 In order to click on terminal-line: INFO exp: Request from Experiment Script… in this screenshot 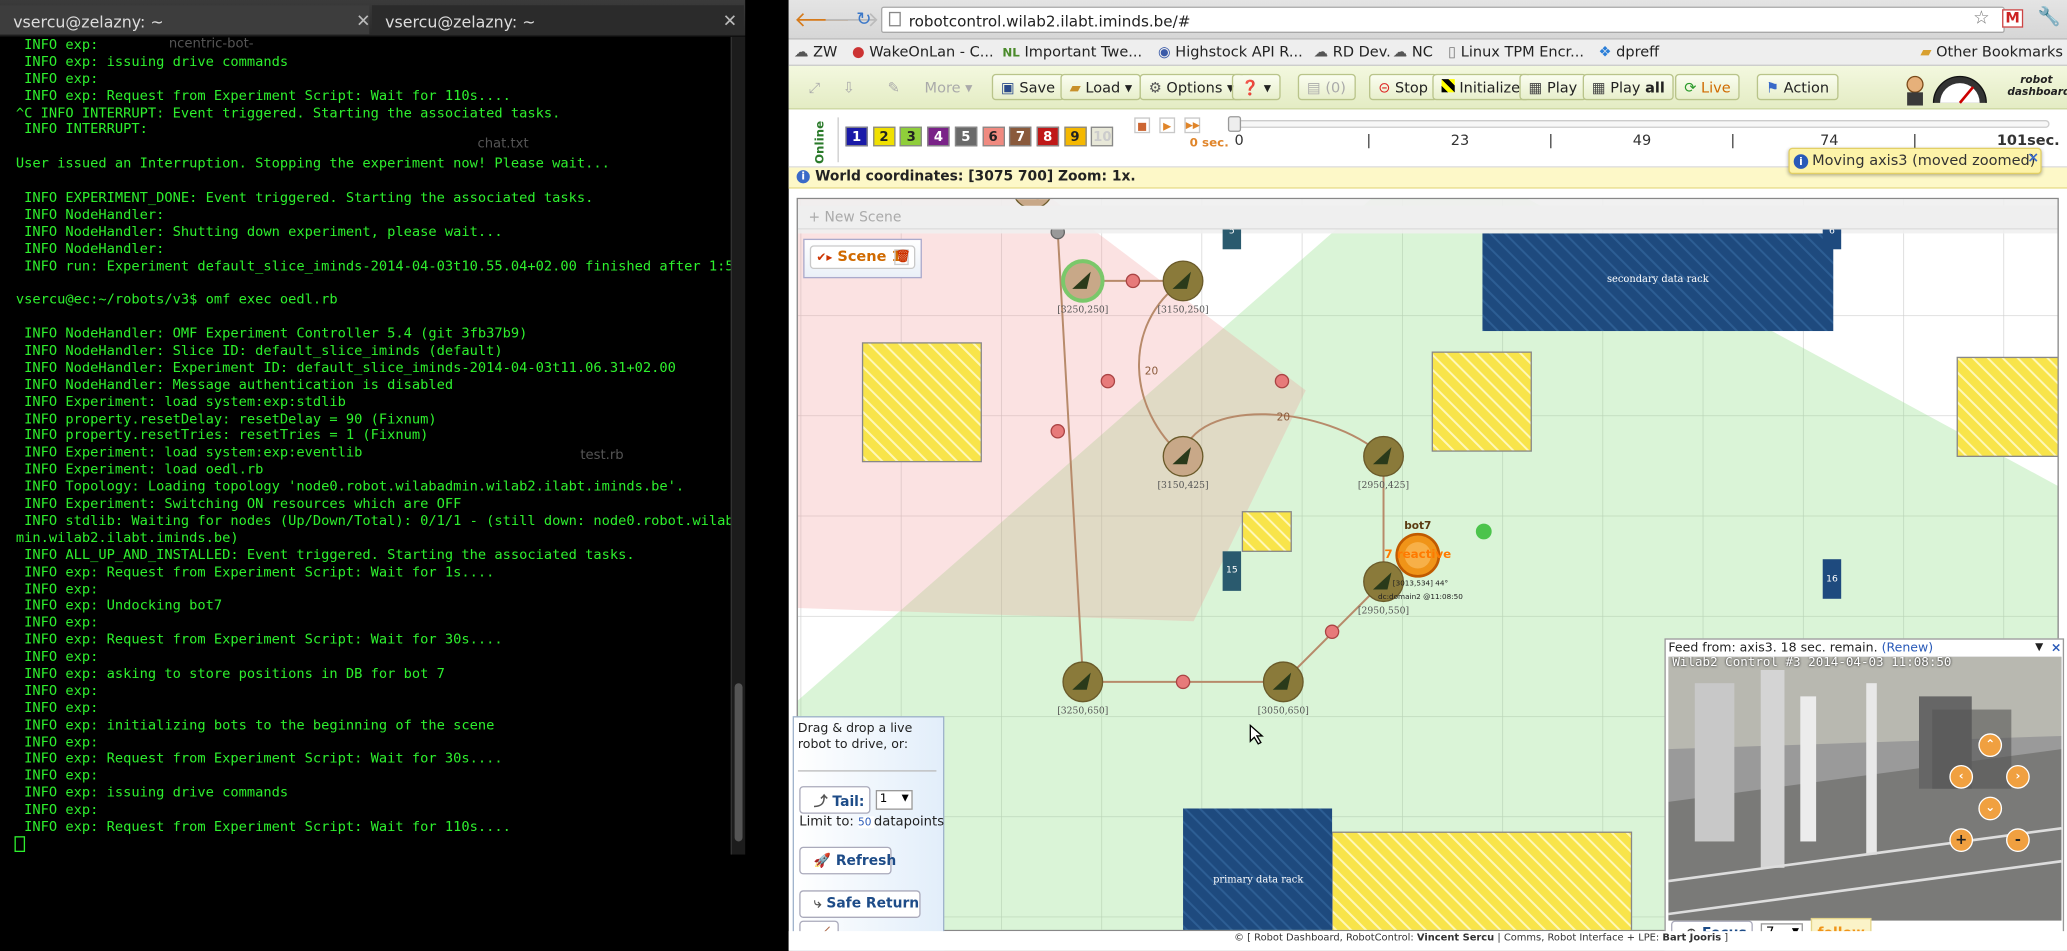, I will do `click(263, 826)`.